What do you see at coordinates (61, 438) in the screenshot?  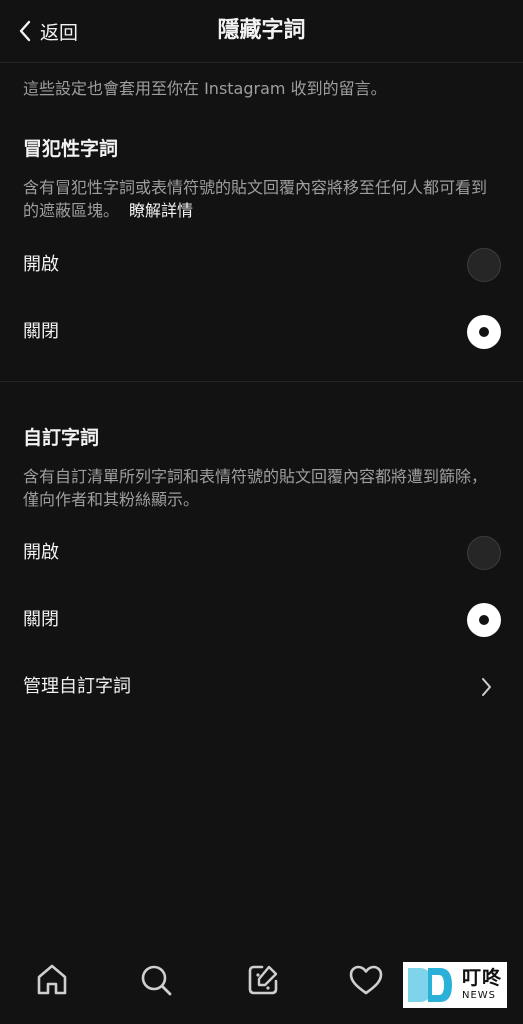 I see `custom-section-title: 自訂字詞` at bounding box center [61, 438].